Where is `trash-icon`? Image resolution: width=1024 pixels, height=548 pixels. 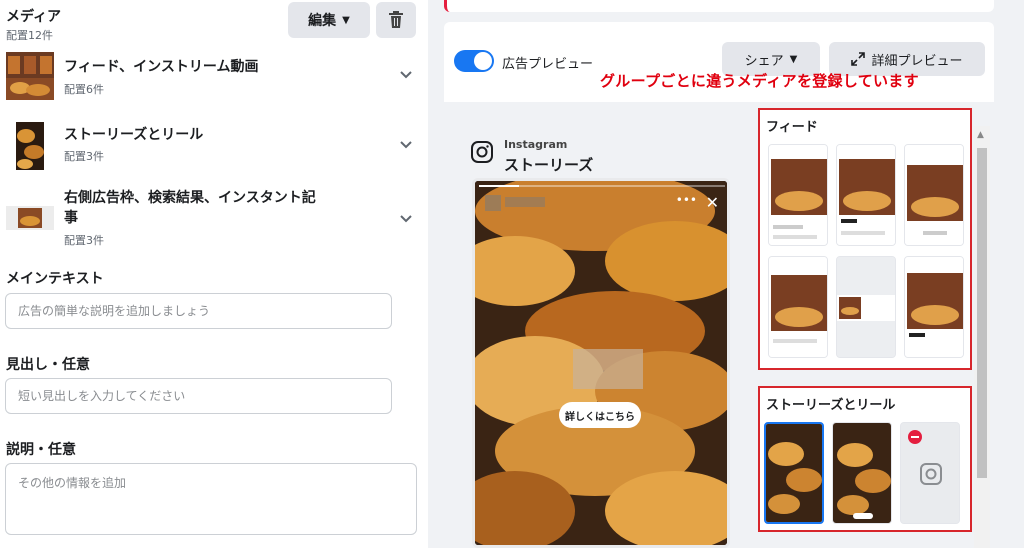 trash-icon is located at coordinates (396, 19).